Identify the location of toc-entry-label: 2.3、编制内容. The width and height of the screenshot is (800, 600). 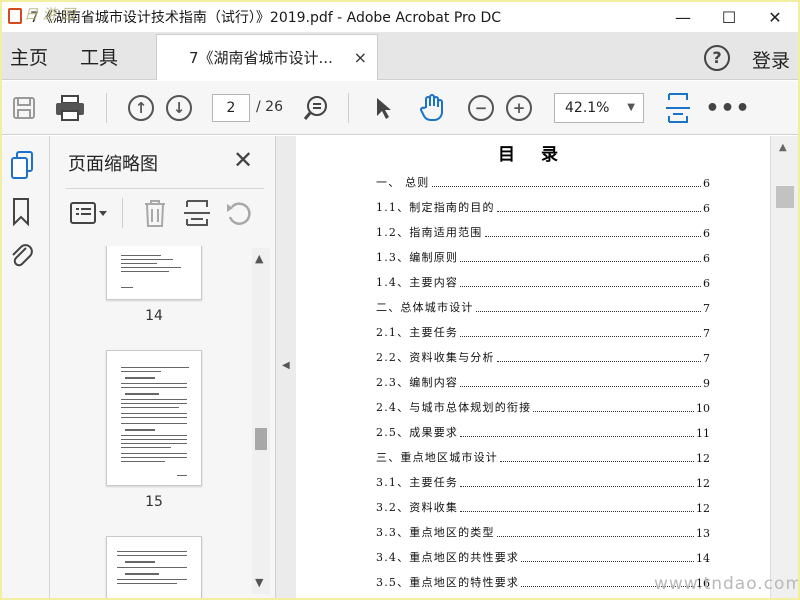
(417, 382).